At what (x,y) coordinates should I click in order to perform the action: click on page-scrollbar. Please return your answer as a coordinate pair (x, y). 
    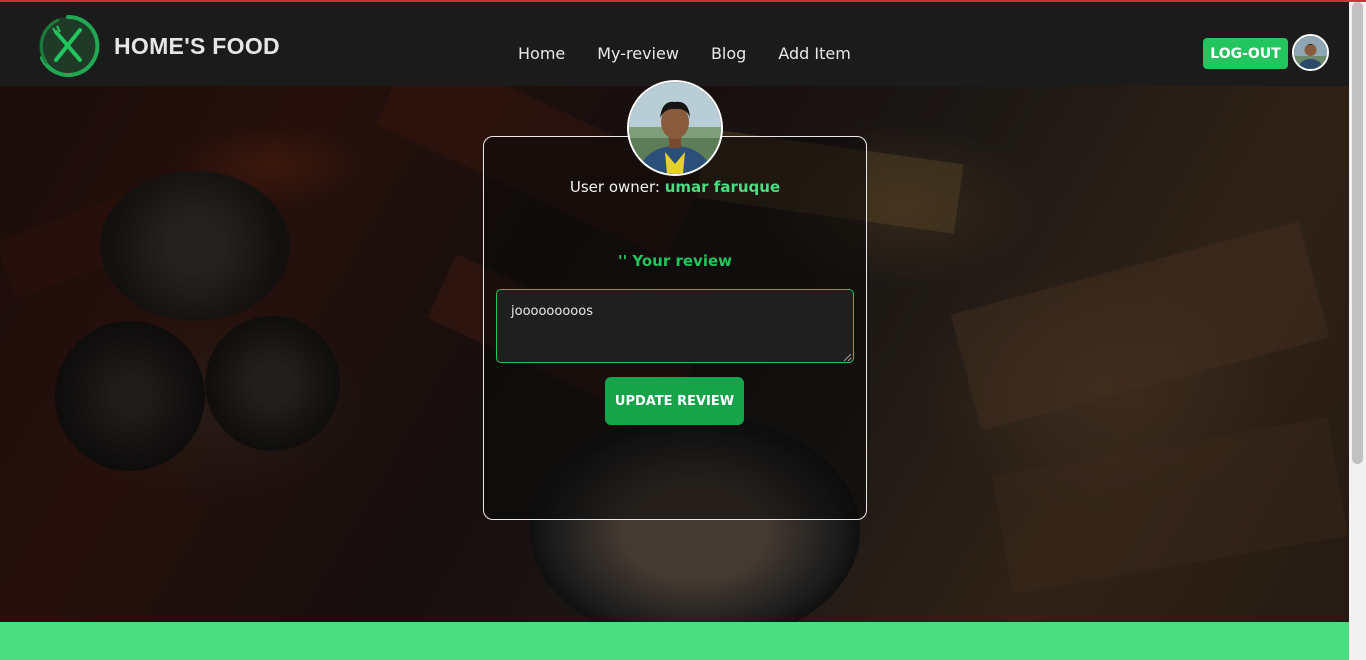
    Looking at the image, I should click on (1357, 331).